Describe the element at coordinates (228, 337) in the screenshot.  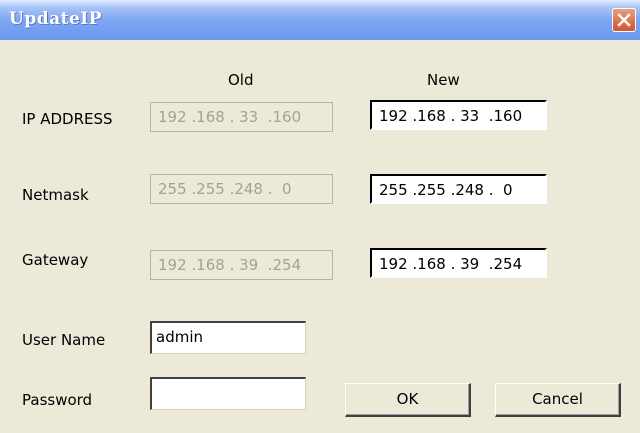
I see `user-name-input: admin` at that location.